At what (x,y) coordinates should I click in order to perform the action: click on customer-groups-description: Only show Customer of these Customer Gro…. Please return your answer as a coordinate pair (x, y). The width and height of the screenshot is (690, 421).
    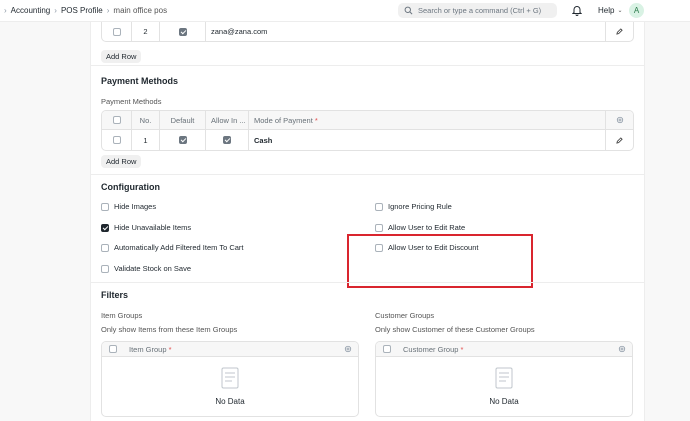
    Looking at the image, I should click on (455, 329).